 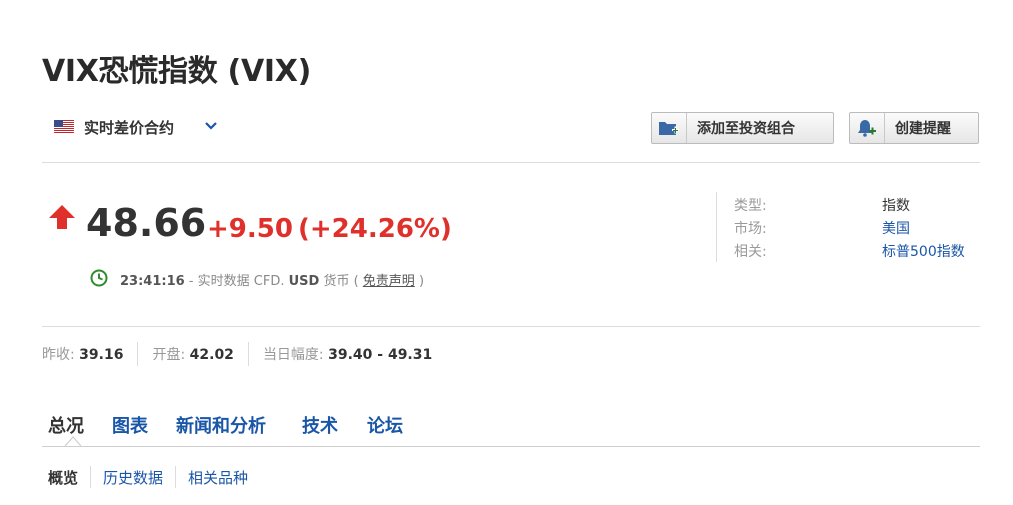 What do you see at coordinates (896, 228) in the screenshot?
I see `info-market-link: 美国` at bounding box center [896, 228].